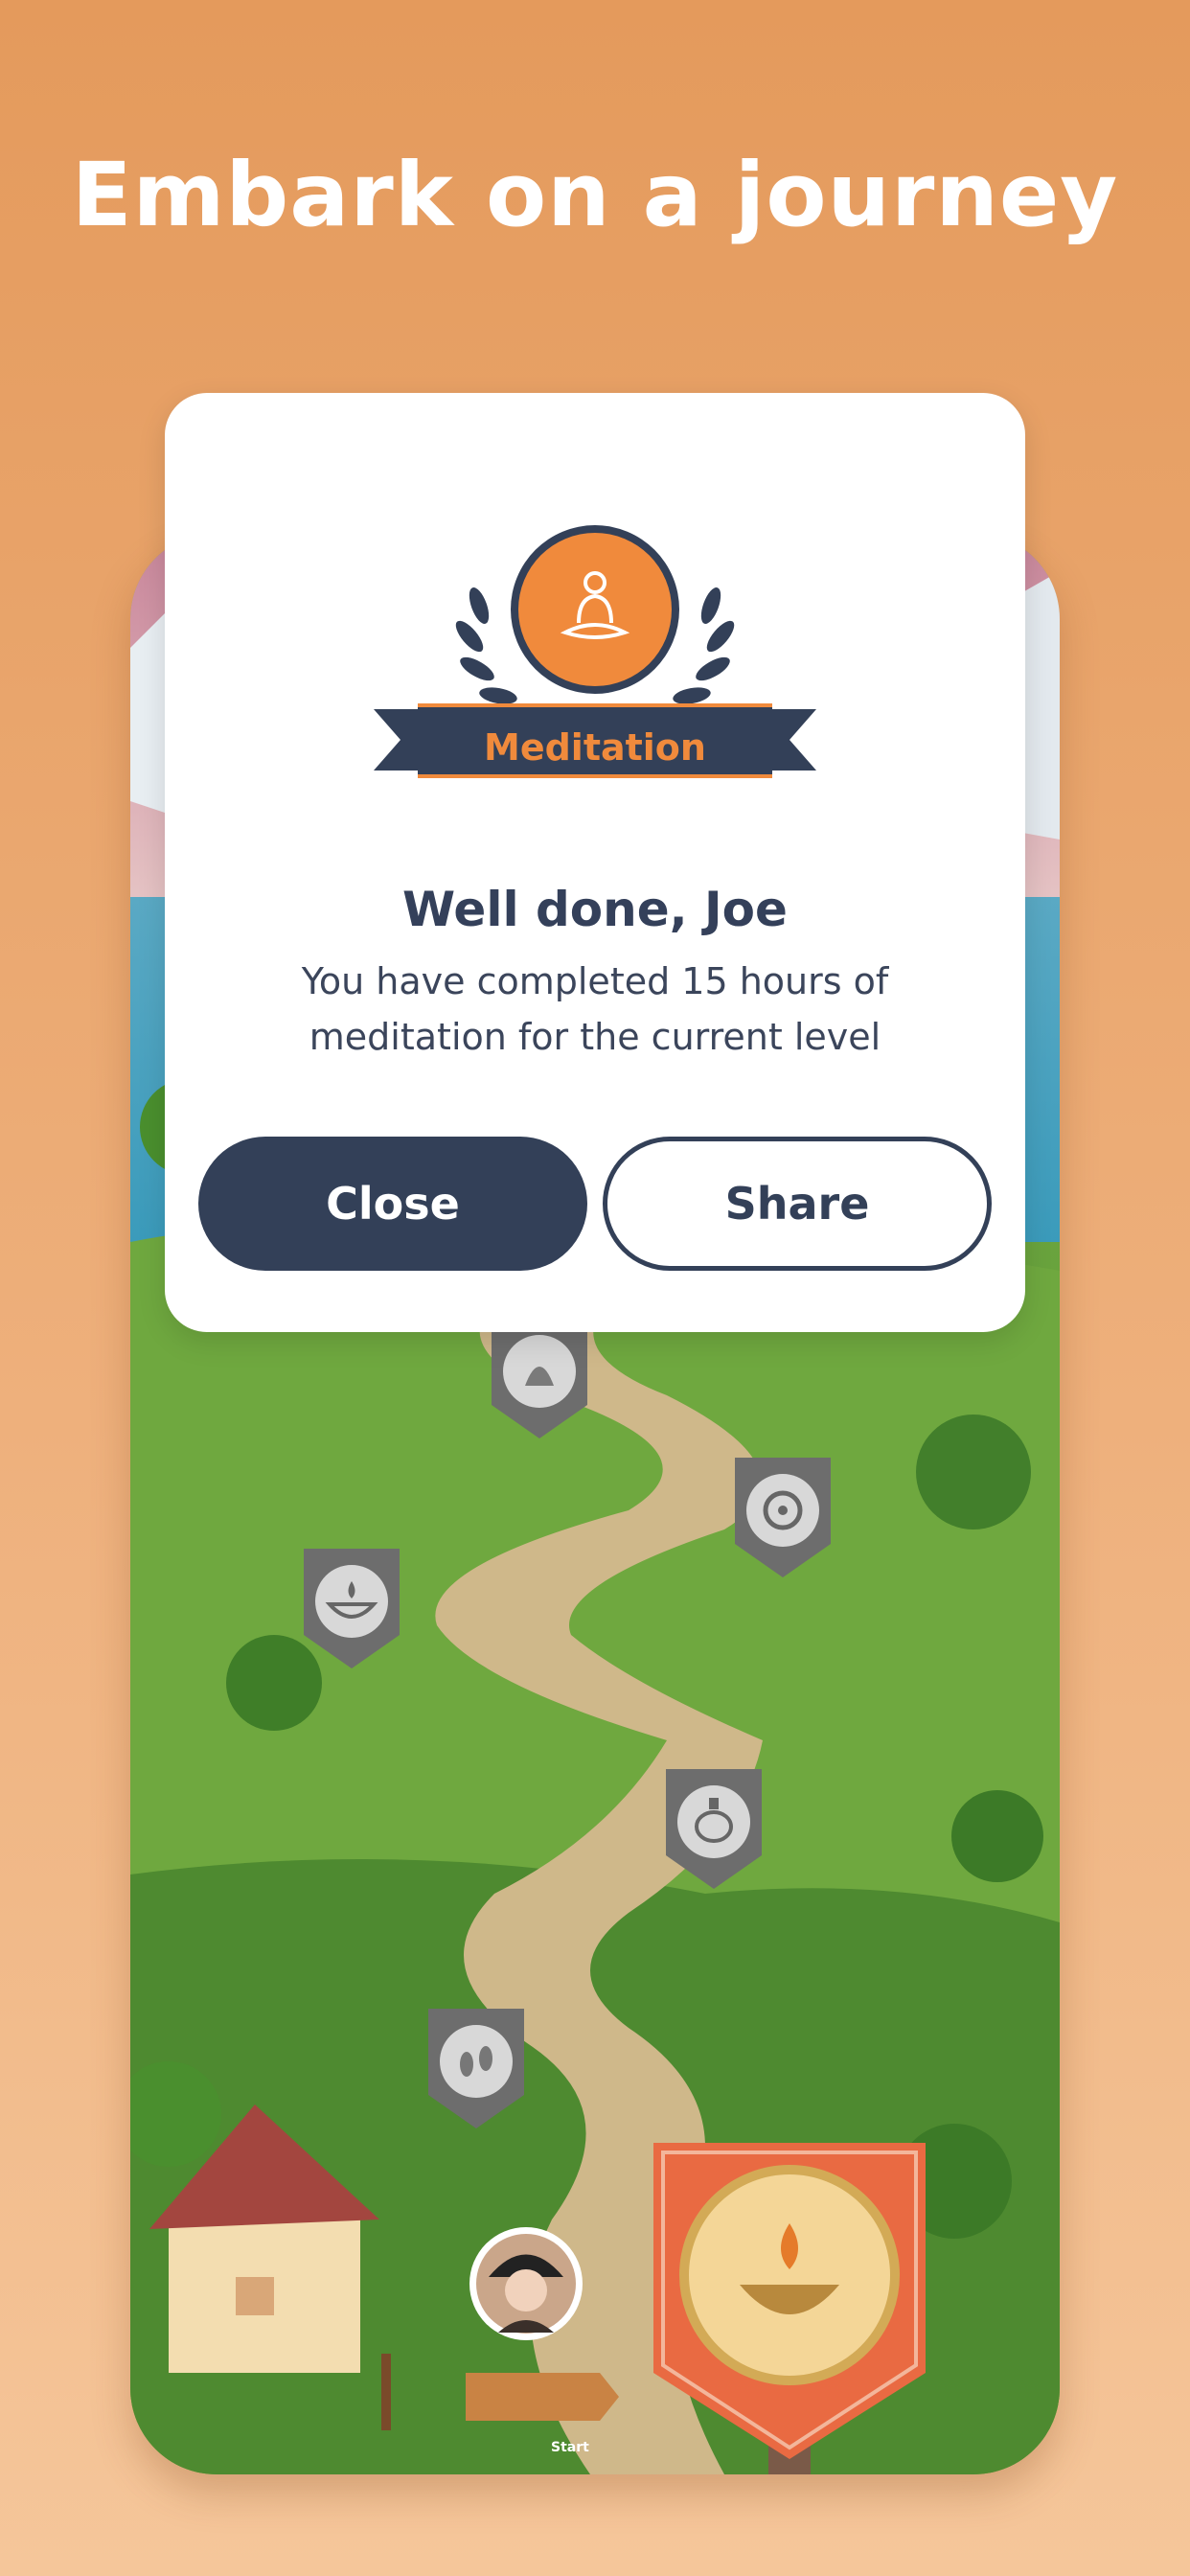 The height and width of the screenshot is (2576, 1190). Describe the element at coordinates (540, 1381) in the screenshot. I see `milestone-conch` at that location.